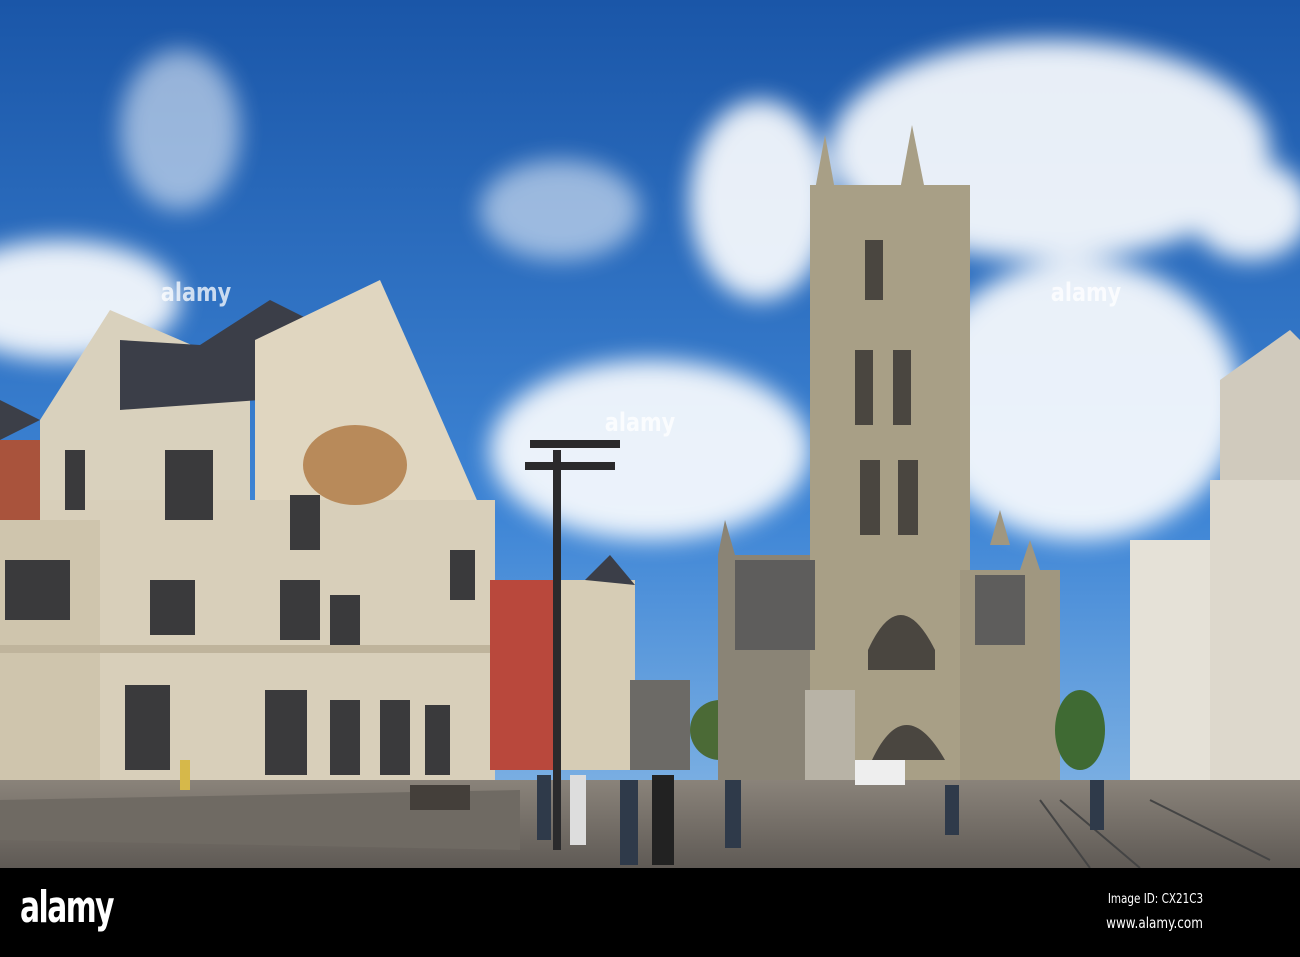 The image size is (1300, 957). What do you see at coordinates (1154, 923) in the screenshot?
I see `website-link: www.alamy.com` at bounding box center [1154, 923].